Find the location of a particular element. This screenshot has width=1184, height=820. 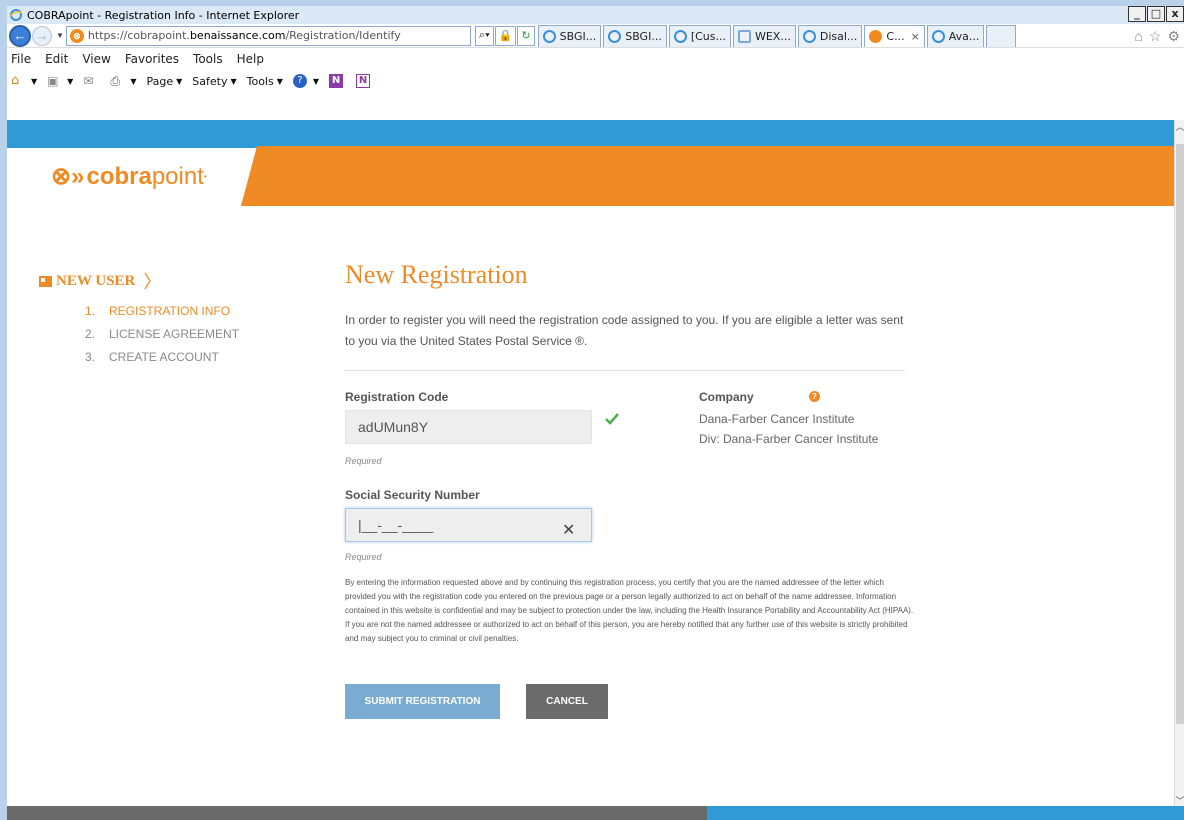

home-button: ⌂ ▼ is located at coordinates (24, 81).